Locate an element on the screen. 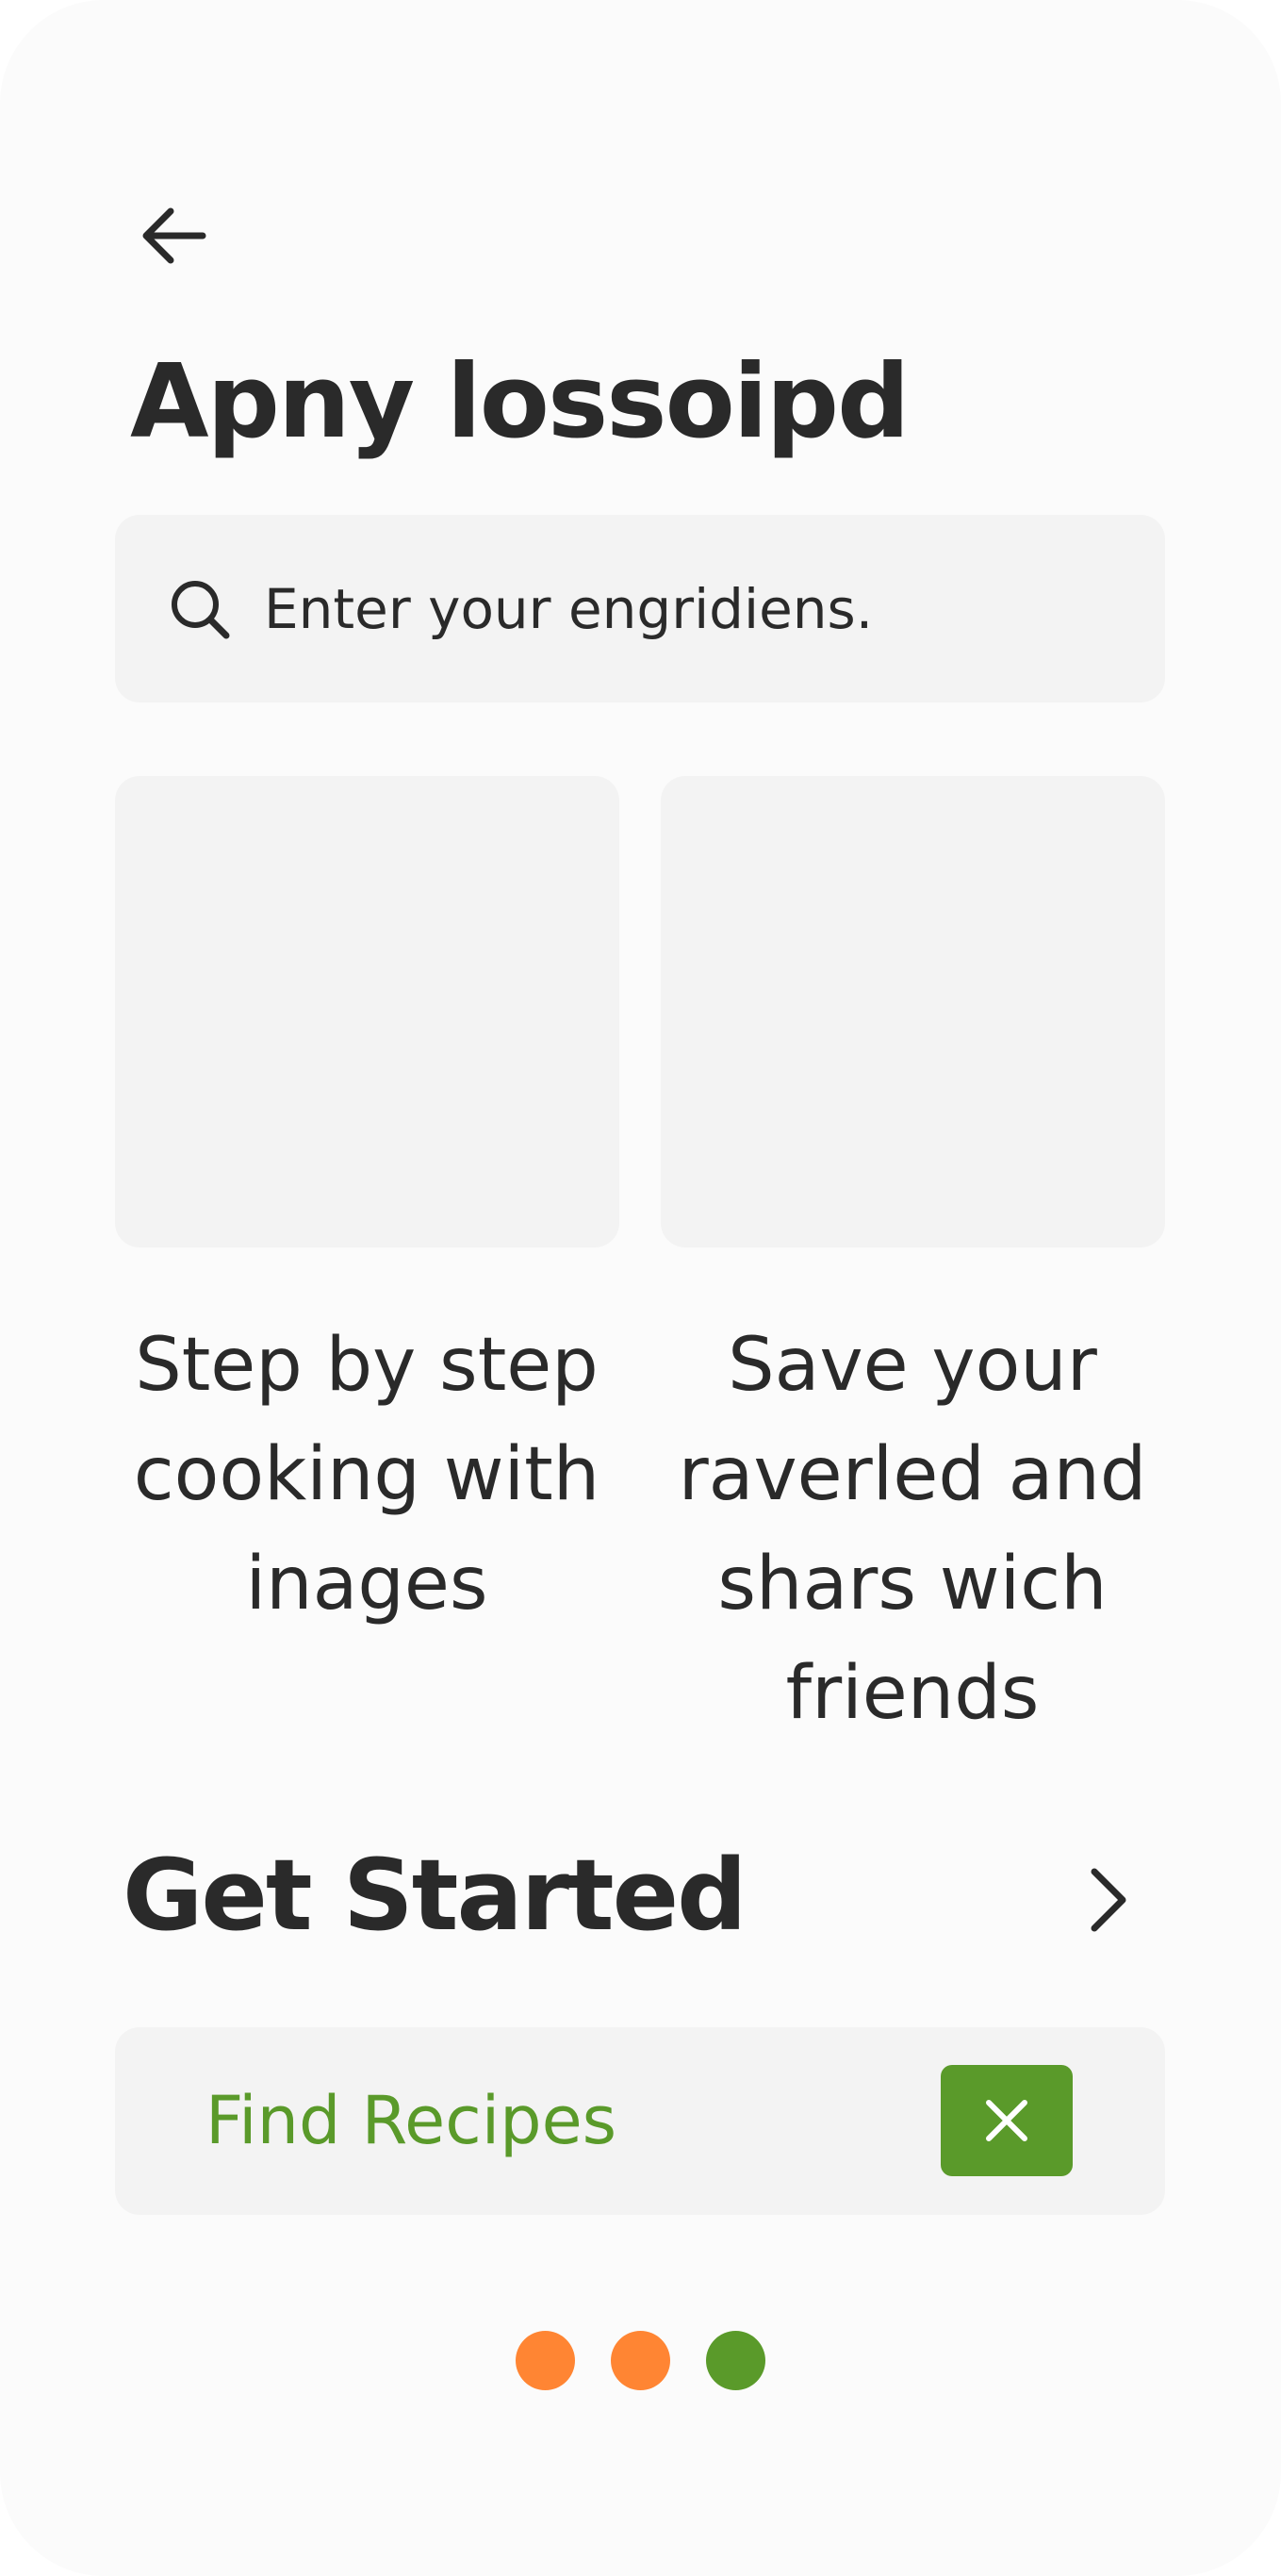  pagination-dot-3-active is located at coordinates (736, 2360).